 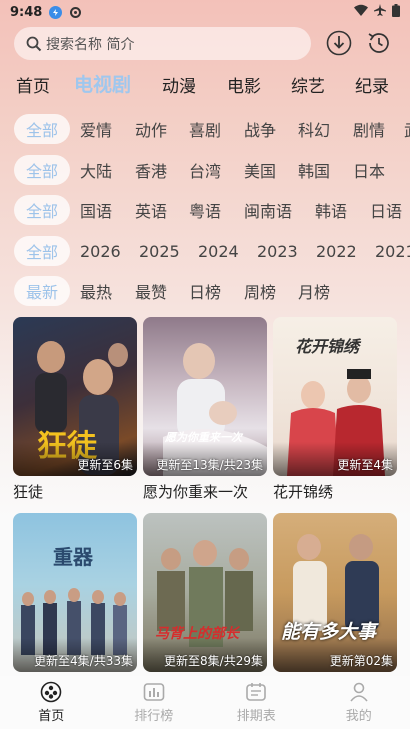 What do you see at coordinates (205, 84) in the screenshot?
I see `main-tabs: 首页 电视剧 动漫 电影 综艺 纪录` at bounding box center [205, 84].